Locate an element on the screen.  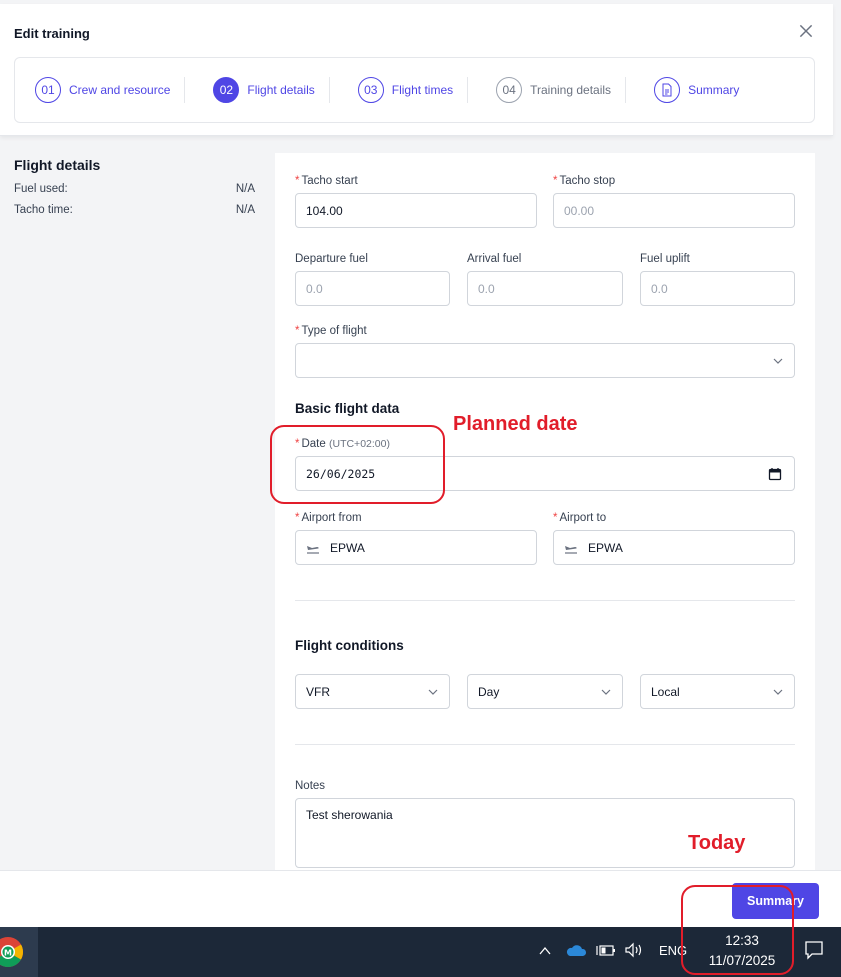
planned-date-annotation: Planned date is located at coordinates (515, 424).